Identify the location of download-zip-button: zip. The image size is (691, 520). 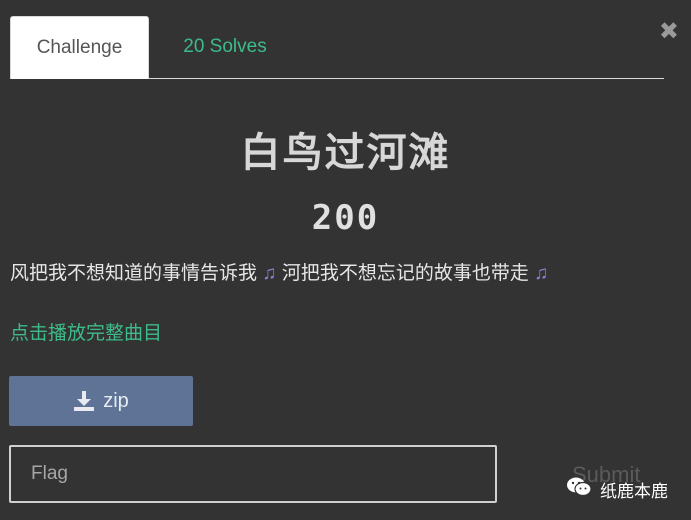
(101, 401).